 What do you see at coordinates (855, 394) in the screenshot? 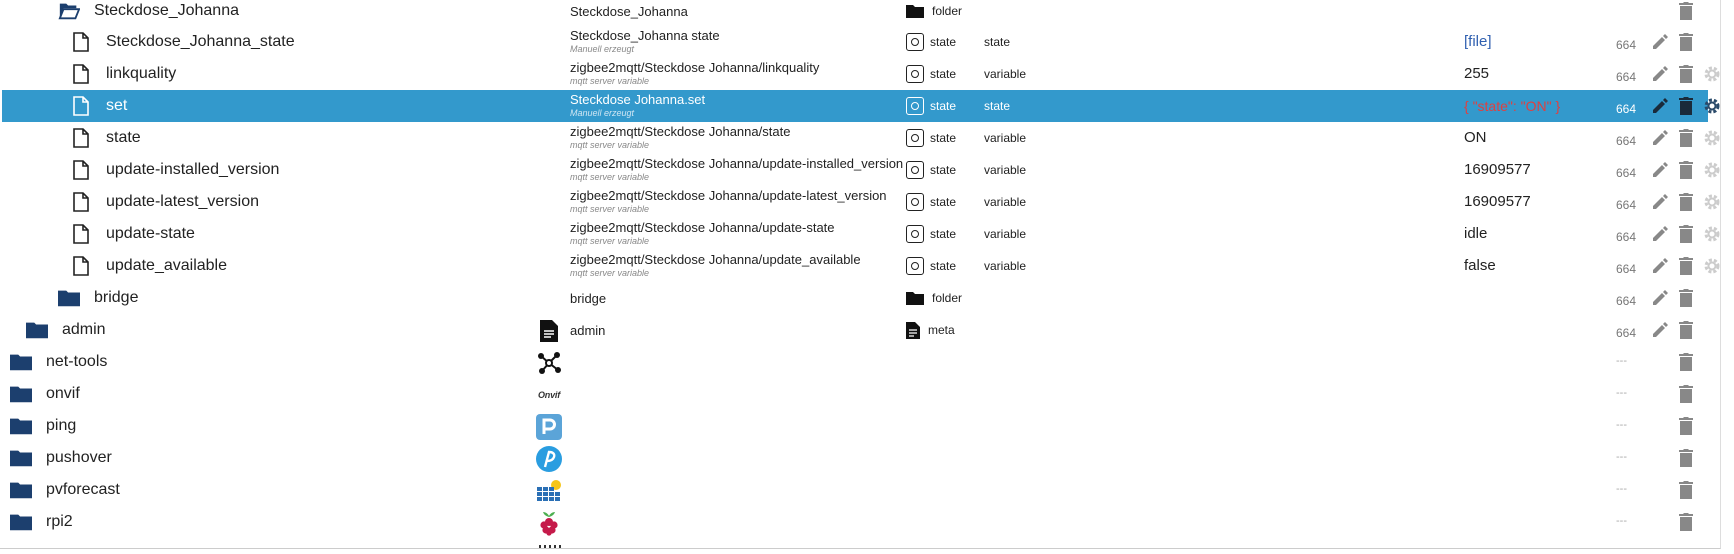
I see `table-row: onvif Onvif ---` at bounding box center [855, 394].